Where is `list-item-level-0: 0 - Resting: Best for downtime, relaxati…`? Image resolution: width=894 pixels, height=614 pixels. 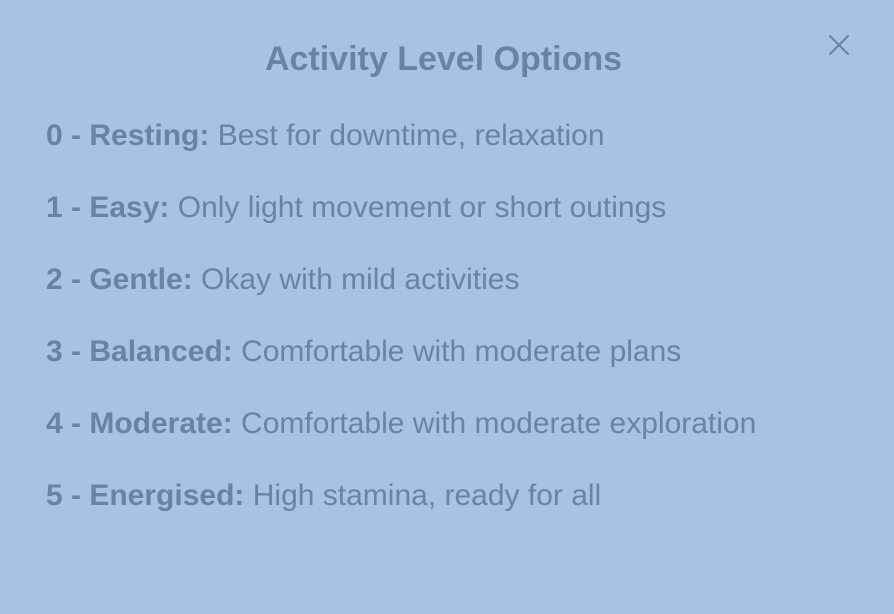
list-item-level-0: 0 - Resting: Best for downtime, relaxati… is located at coordinates (426, 136).